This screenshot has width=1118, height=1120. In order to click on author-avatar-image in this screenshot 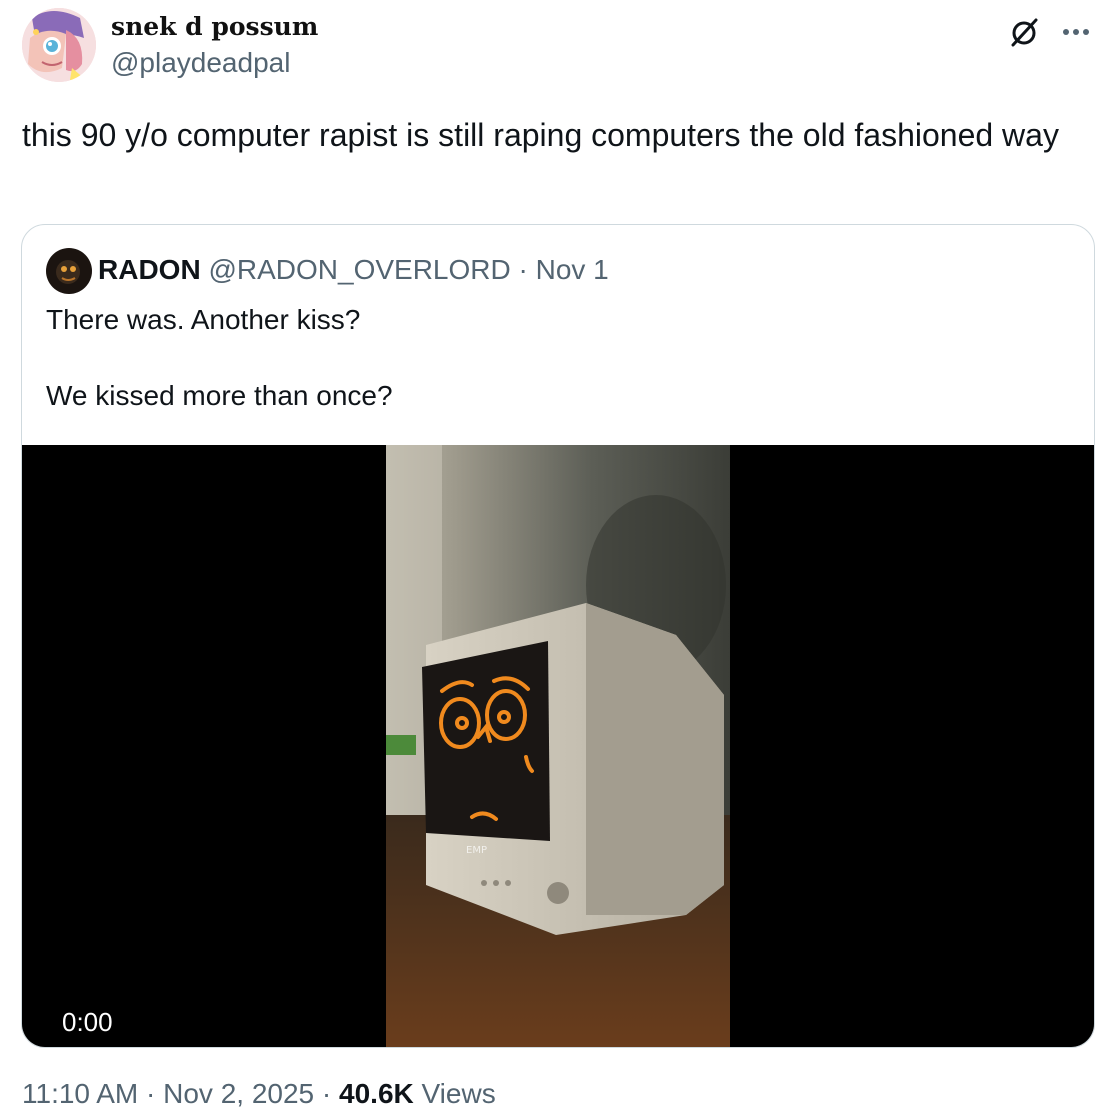, I will do `click(59, 45)`.